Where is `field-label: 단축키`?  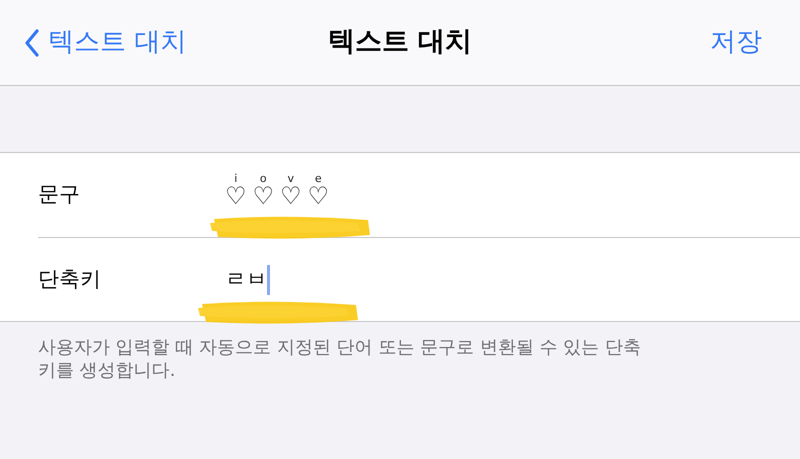
field-label: 단축키 is located at coordinates (70, 279).